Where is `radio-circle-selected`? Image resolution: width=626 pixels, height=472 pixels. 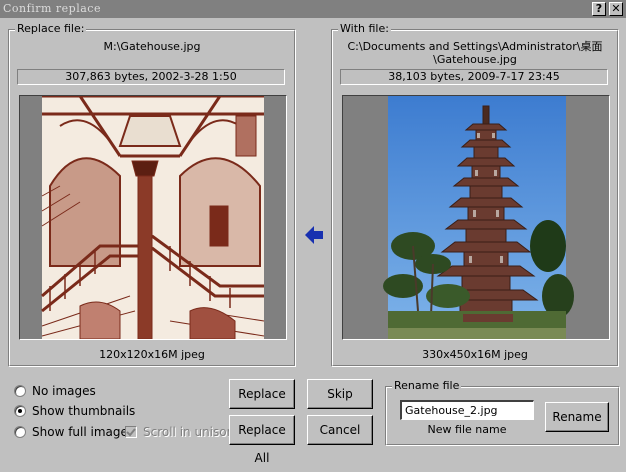
radio-circle-selected is located at coordinates (20, 411).